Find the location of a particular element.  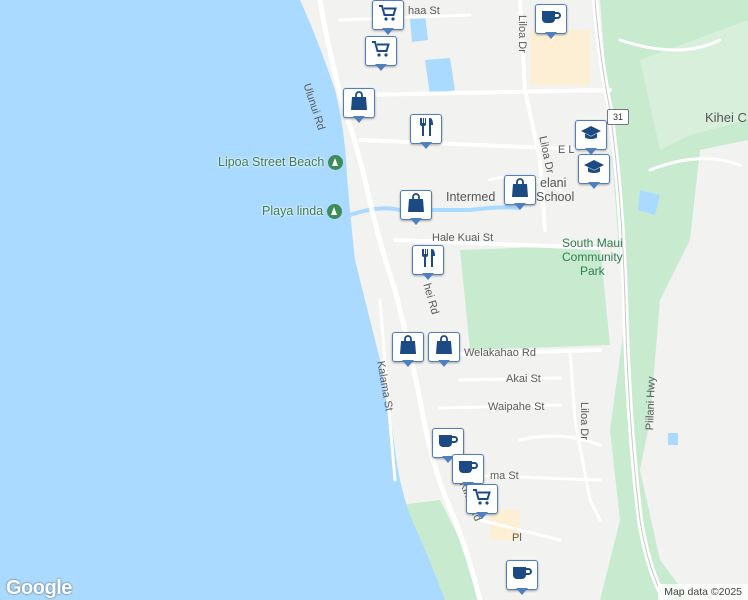

school-label-part-a: Intermed is located at coordinates (471, 197).